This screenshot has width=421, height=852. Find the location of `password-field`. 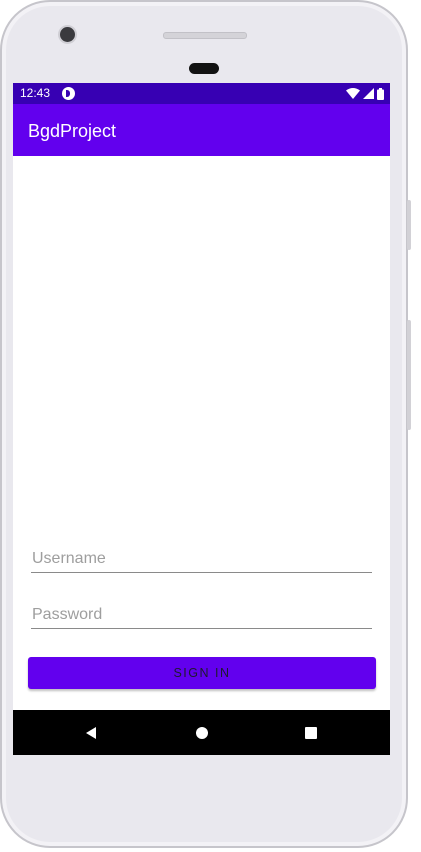

password-field is located at coordinates (202, 615).